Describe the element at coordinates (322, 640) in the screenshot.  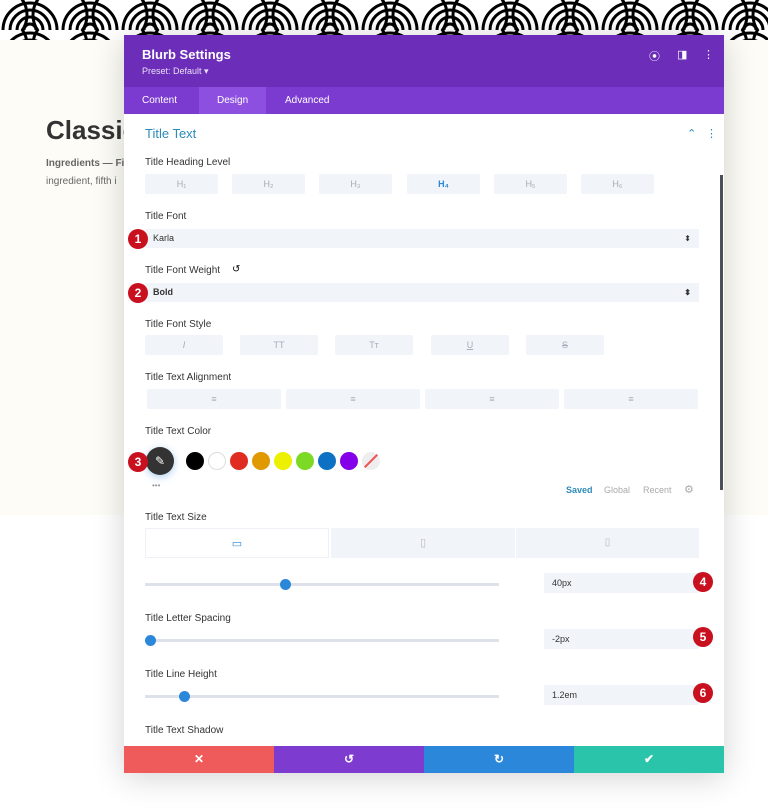
I see `letter-spacing-slider` at that location.